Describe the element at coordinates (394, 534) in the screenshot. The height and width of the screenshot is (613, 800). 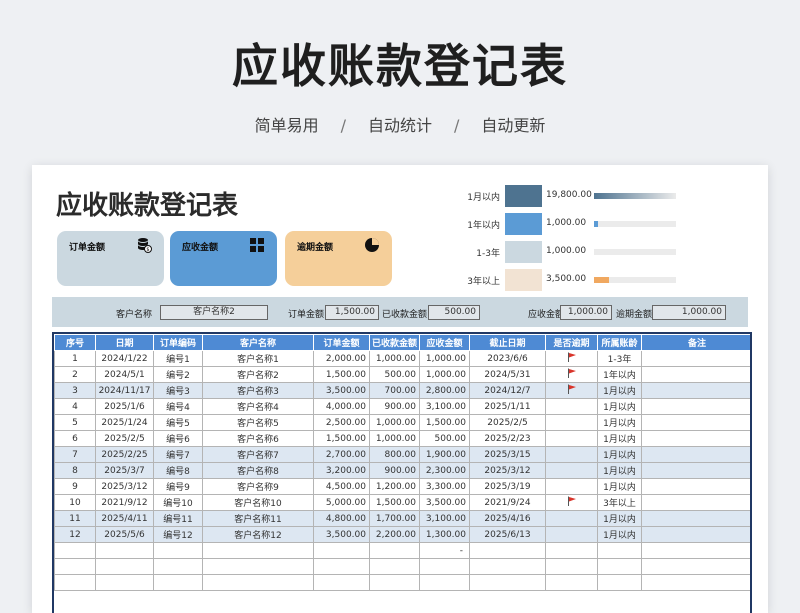
I see `table-cell: 2,200.00` at that location.